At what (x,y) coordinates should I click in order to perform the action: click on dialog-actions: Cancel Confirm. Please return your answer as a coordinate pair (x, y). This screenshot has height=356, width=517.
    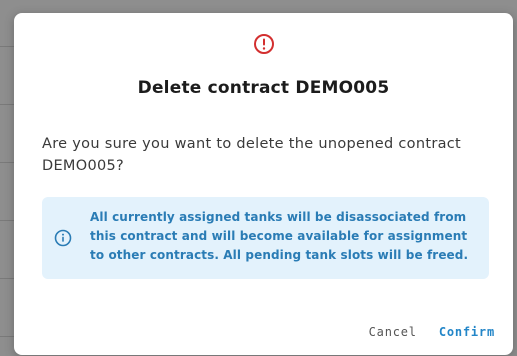
    Looking at the image, I should click on (432, 332).